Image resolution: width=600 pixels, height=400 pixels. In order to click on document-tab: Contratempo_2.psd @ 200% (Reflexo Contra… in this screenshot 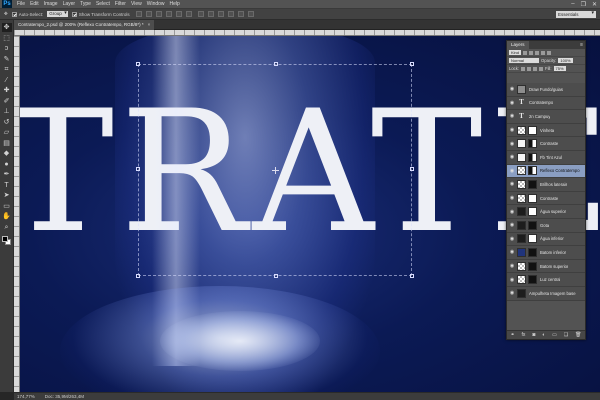, I will do `click(84, 25)`.